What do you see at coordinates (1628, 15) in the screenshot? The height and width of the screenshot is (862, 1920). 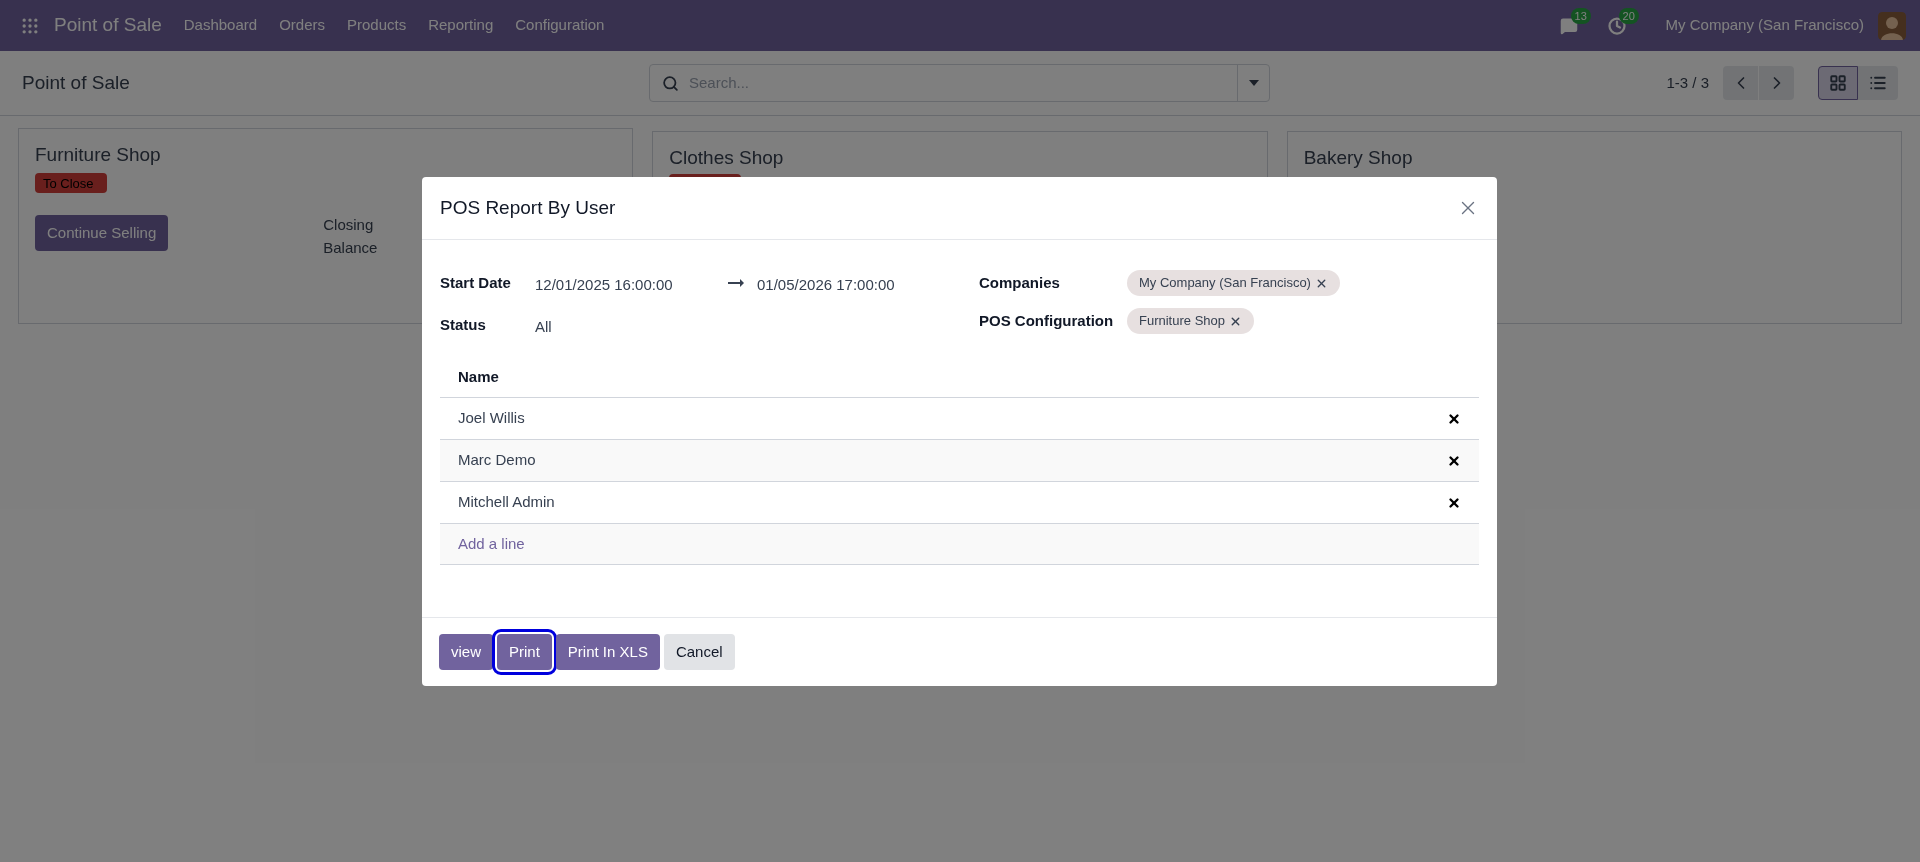 I see `count-badge: 20` at bounding box center [1628, 15].